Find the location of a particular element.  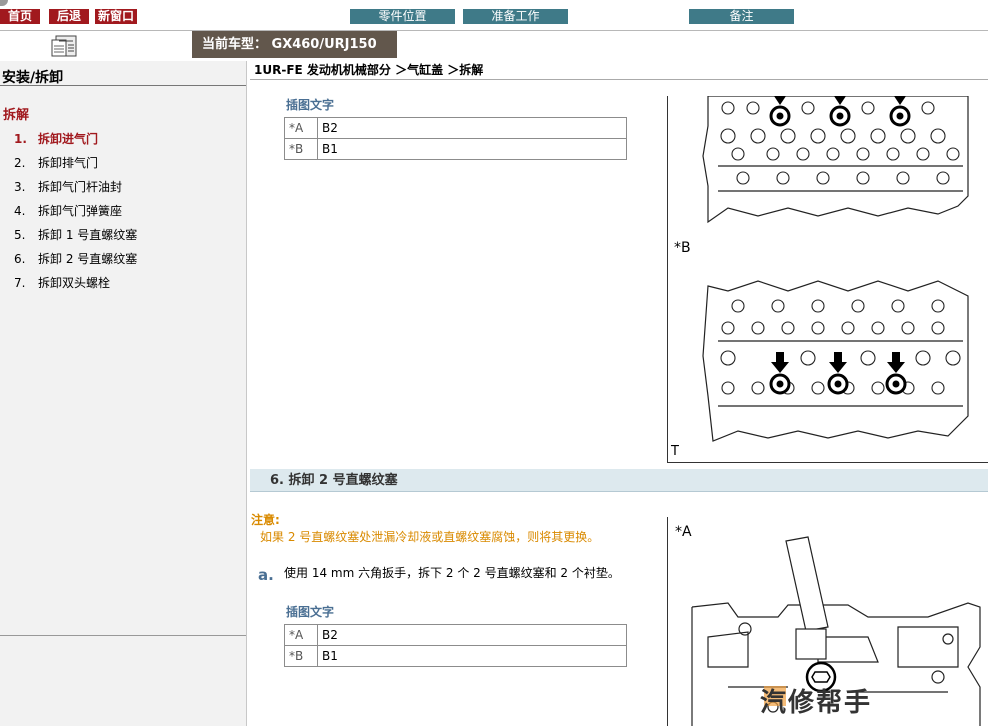

item-number: 4. is located at coordinates (20, 211).